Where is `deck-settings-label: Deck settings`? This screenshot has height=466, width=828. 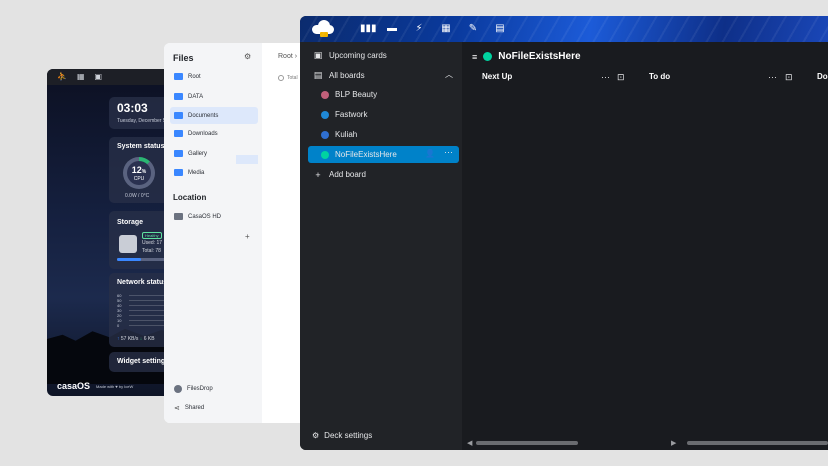
deck-settings-label: Deck settings is located at coordinates (348, 435).